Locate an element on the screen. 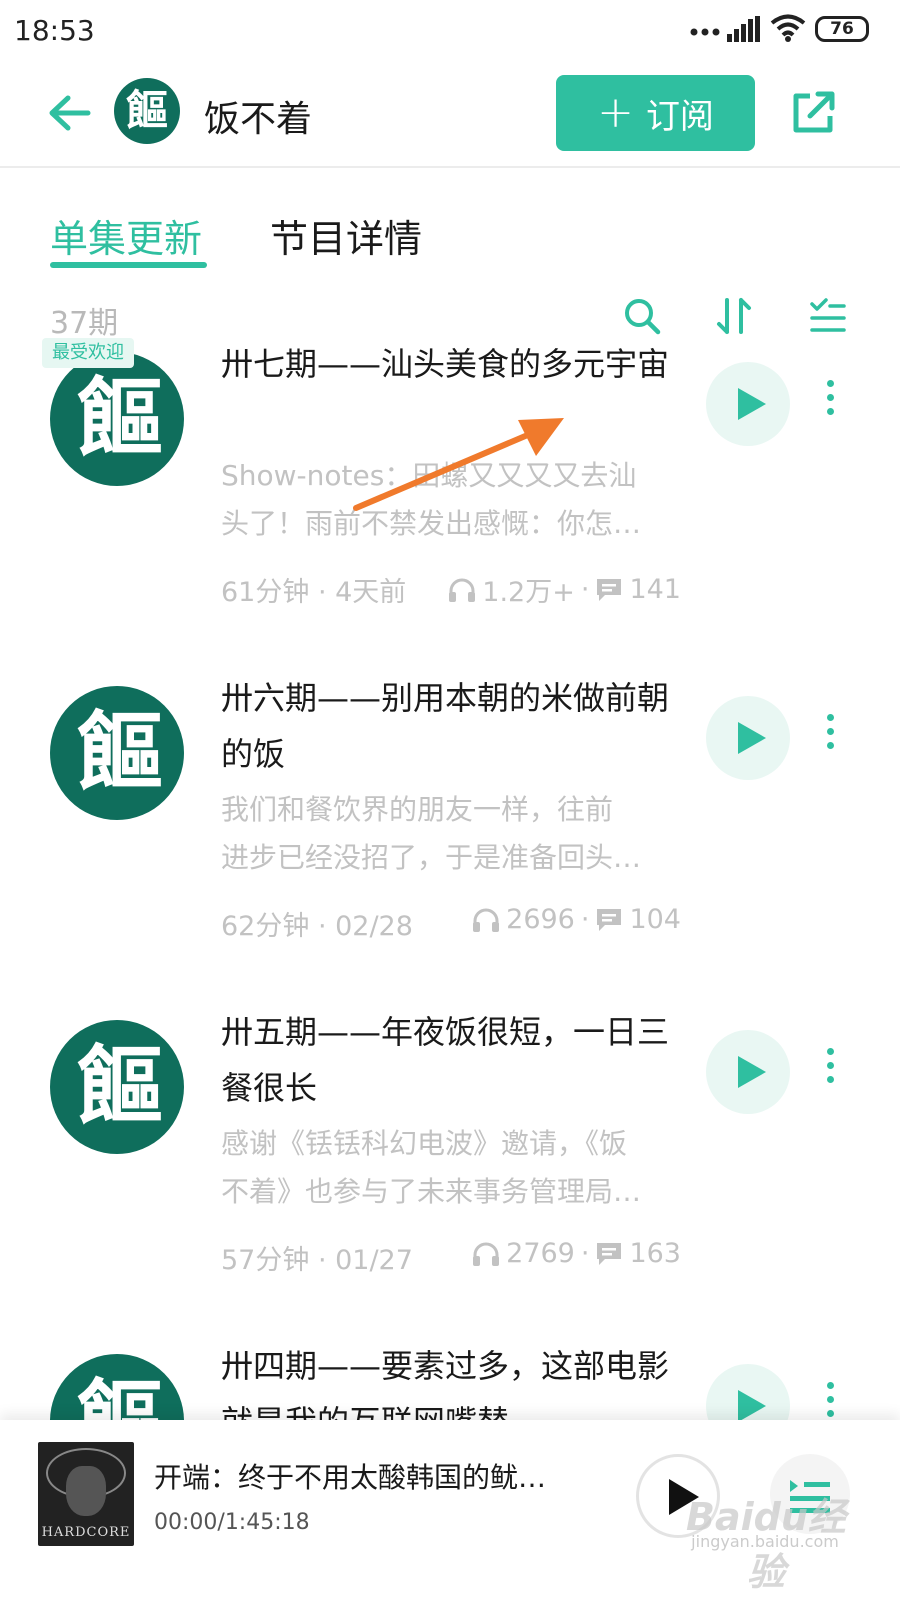 Image resolution: width=900 pixels, height=1600 pixels. tab-details: 节目详情 is located at coordinates (346, 235).